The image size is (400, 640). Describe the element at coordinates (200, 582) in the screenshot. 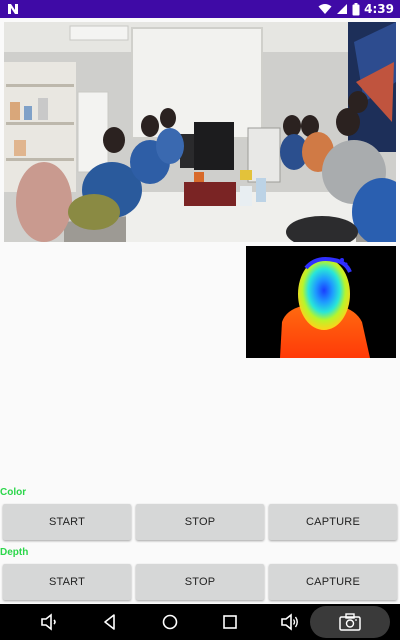

I see `depth-stop-button: STOP` at that location.